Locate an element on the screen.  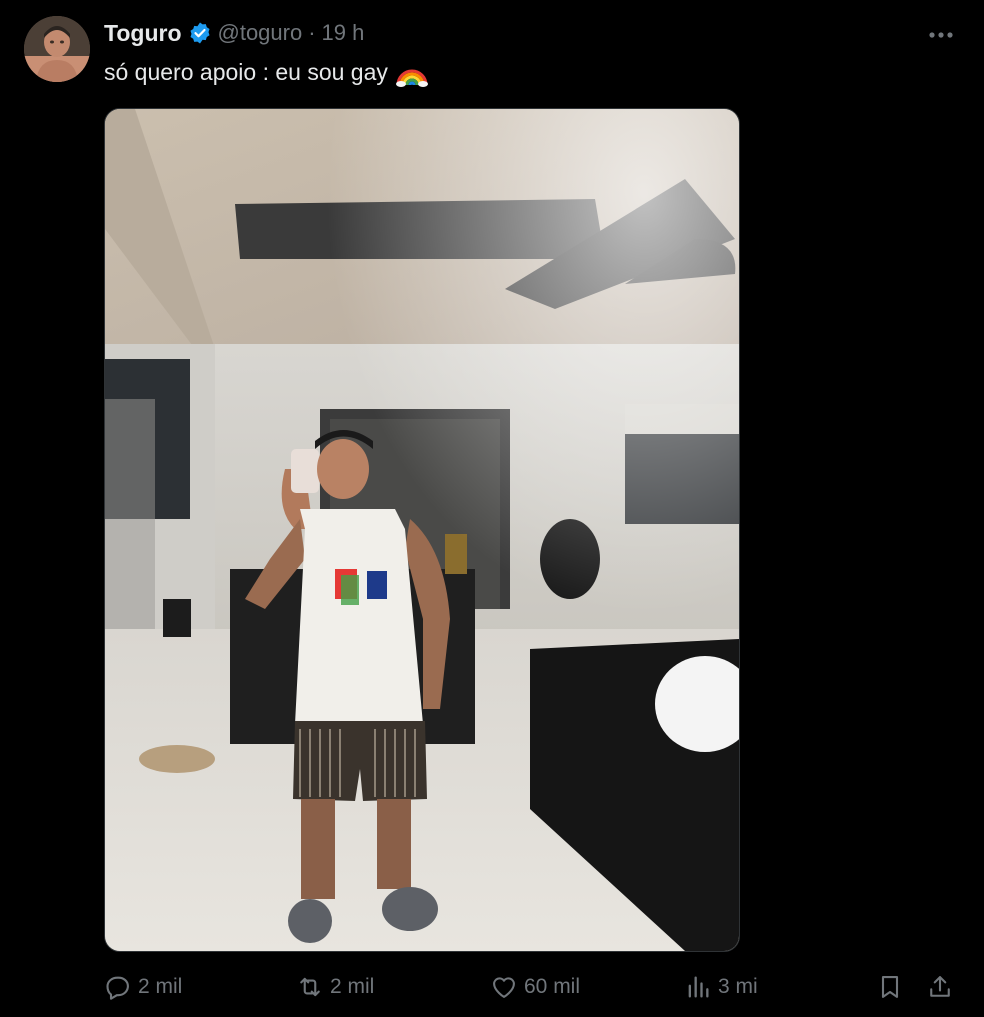
display-name: Toguro is located at coordinates (143, 33).